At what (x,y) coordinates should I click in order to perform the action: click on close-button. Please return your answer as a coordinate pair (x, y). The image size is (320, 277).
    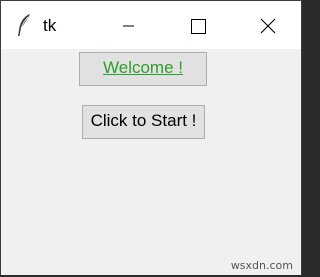
    Looking at the image, I should click on (268, 25).